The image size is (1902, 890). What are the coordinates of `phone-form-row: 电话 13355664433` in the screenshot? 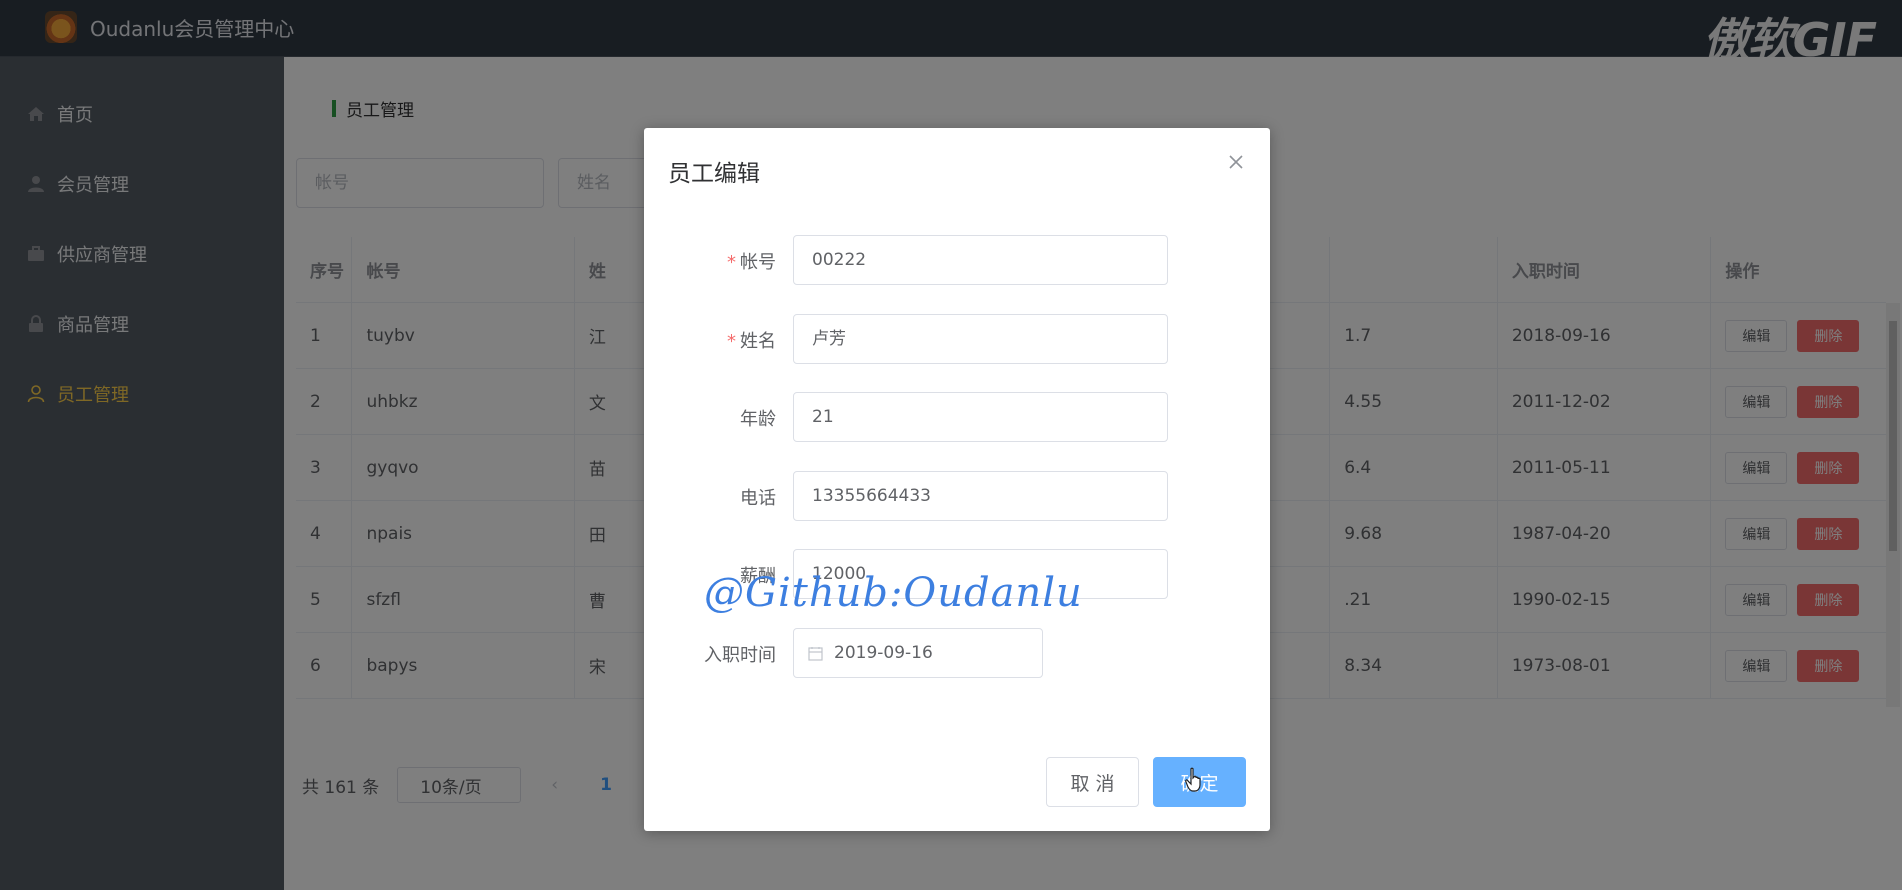 It's located at (957, 496).